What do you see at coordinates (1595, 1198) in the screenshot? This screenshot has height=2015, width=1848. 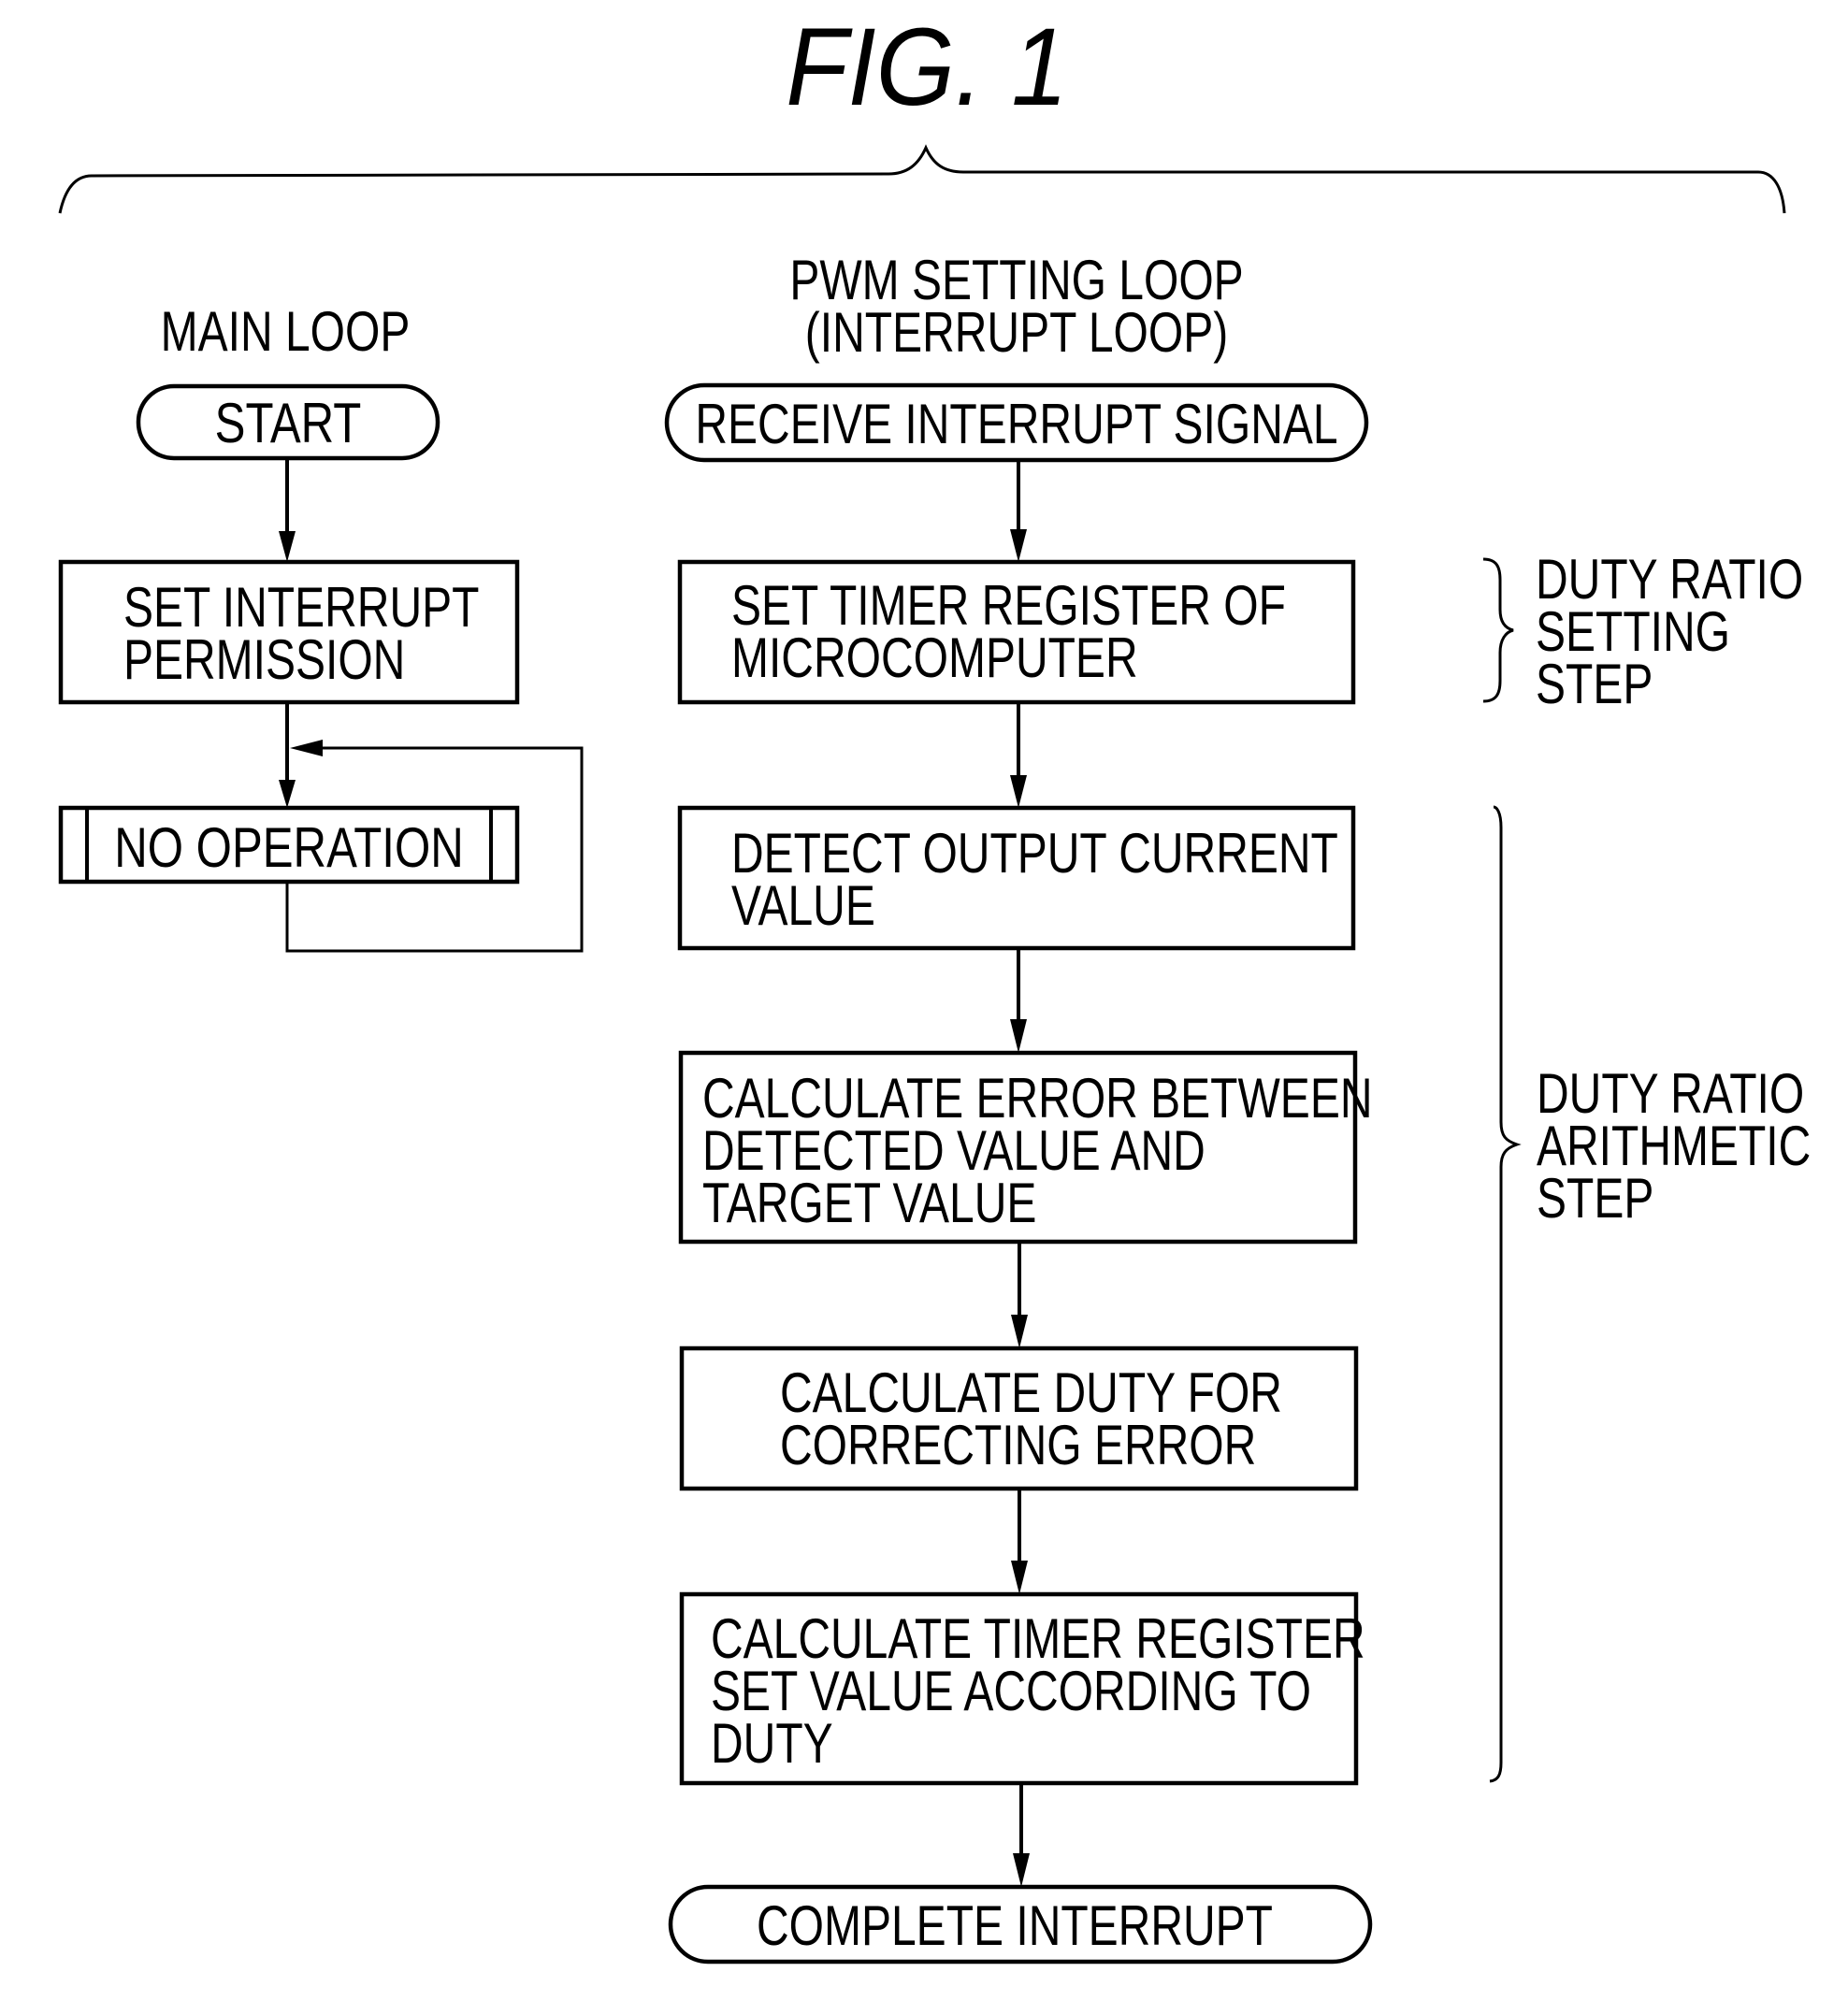 I see `duty-arithmetic-label-line-3: STEP` at bounding box center [1595, 1198].